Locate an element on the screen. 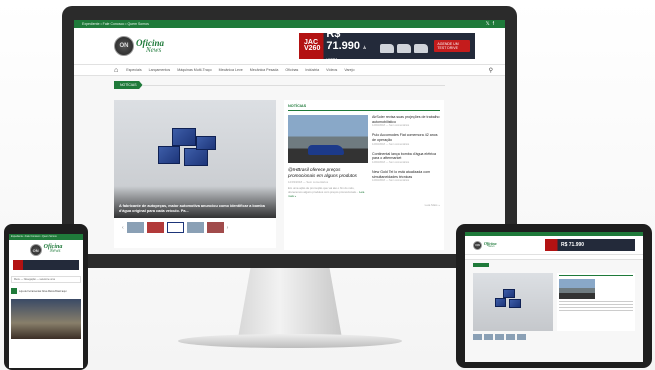 This screenshot has height=370, width=655. featured-thumbnails: ‹ › is located at coordinates (195, 227).